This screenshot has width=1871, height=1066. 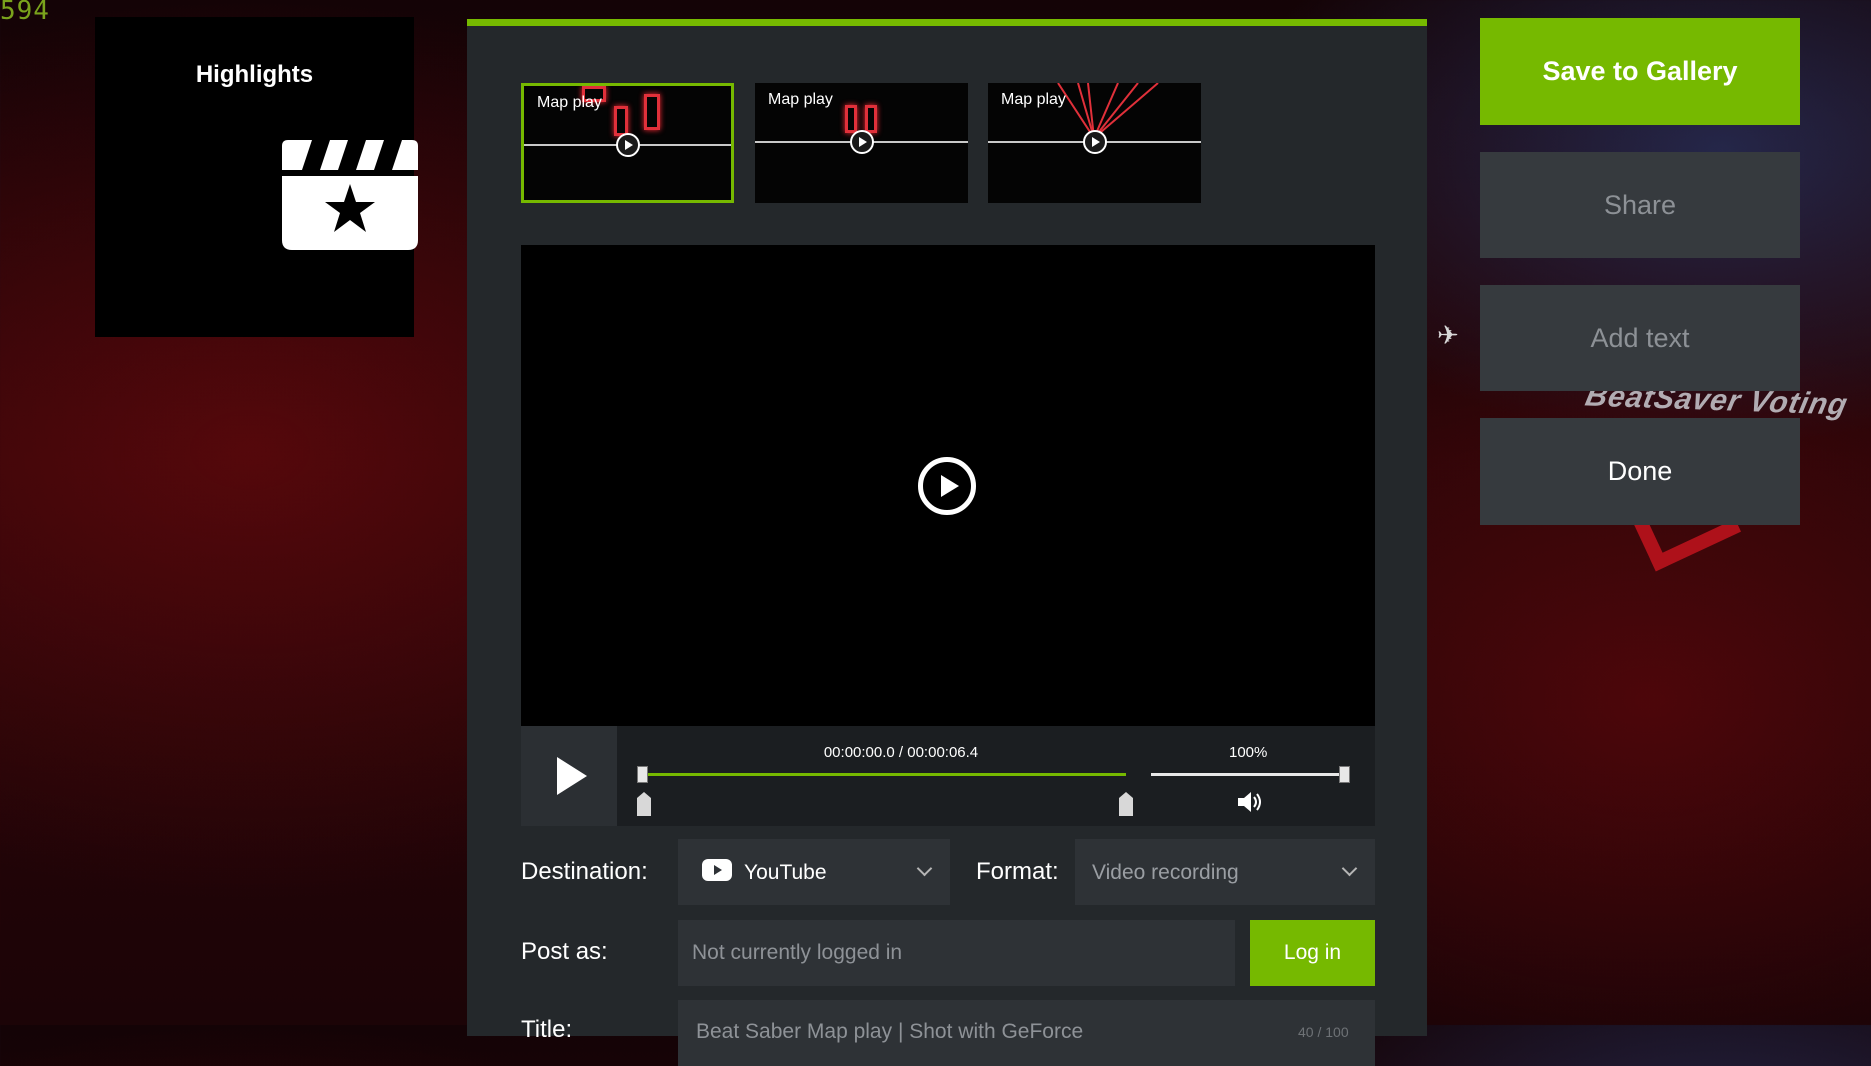 I want to click on post-as-label: Post as:, so click(x=564, y=951).